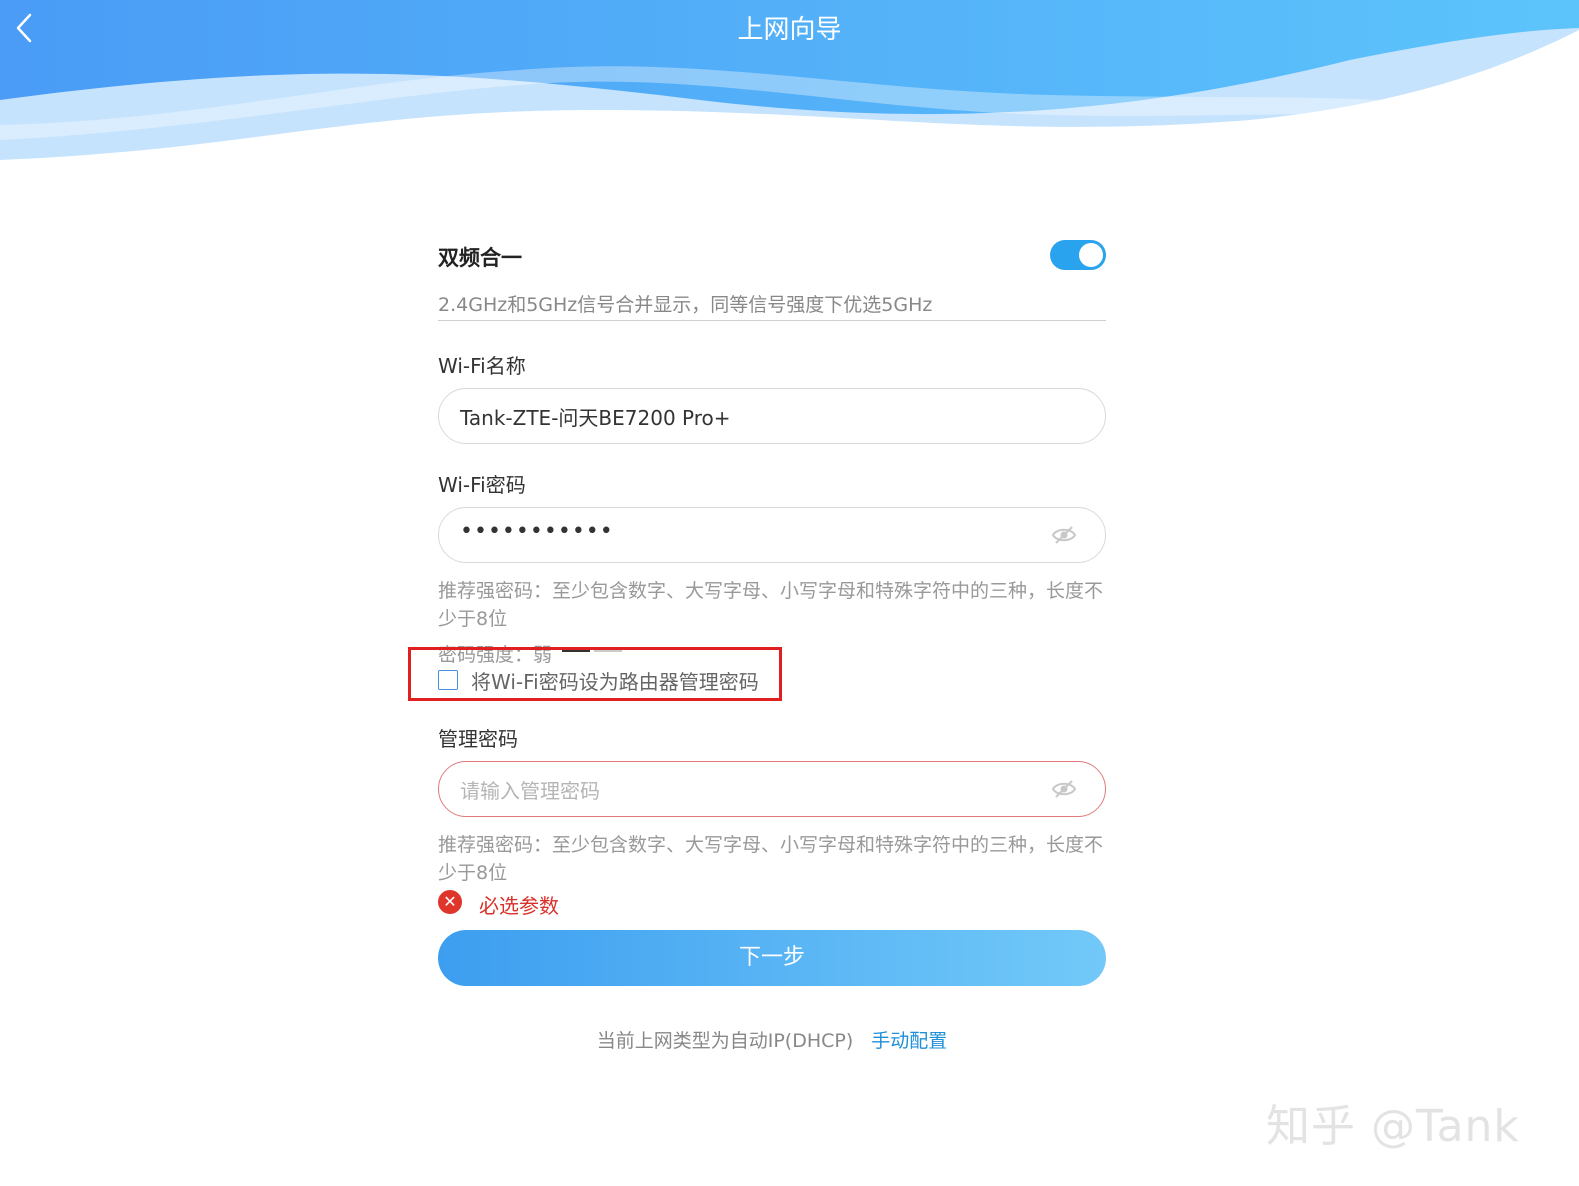 The image size is (1579, 1186). Describe the element at coordinates (1091, 255) in the screenshot. I see `toggle-knob` at that location.